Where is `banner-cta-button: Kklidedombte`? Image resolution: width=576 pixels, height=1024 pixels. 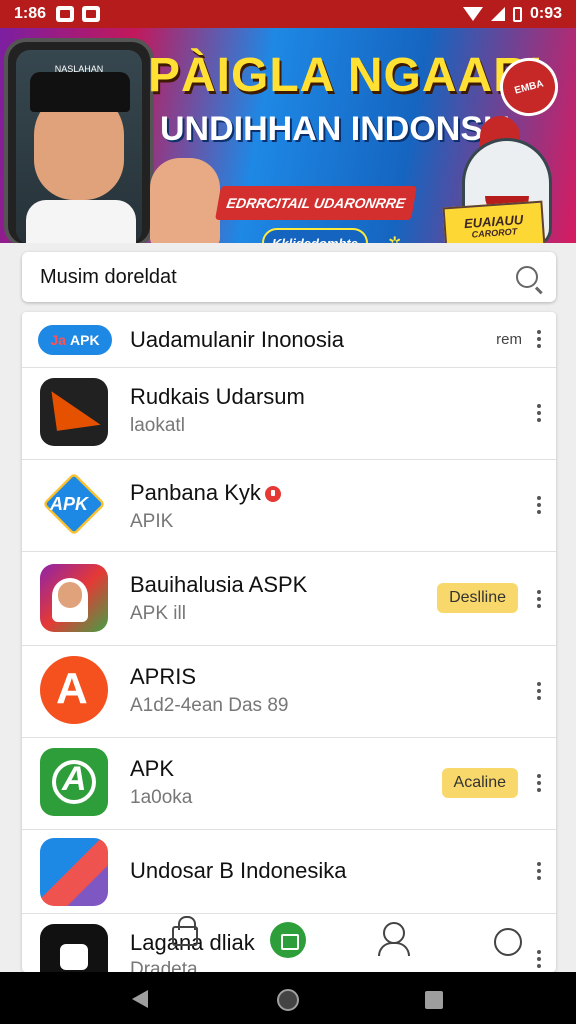 banner-cta-button: Kklidedombte is located at coordinates (315, 235).